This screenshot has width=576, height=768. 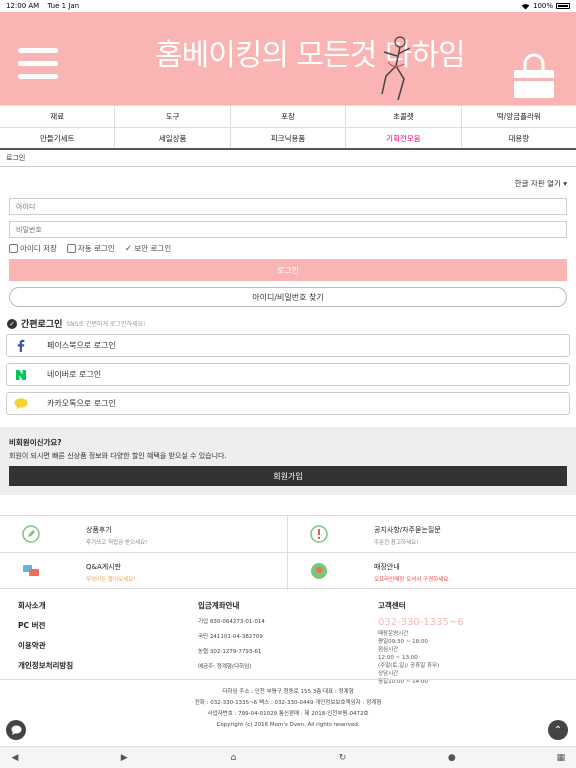 I want to click on check-circle-icon: ✓, so click(x=12, y=323).